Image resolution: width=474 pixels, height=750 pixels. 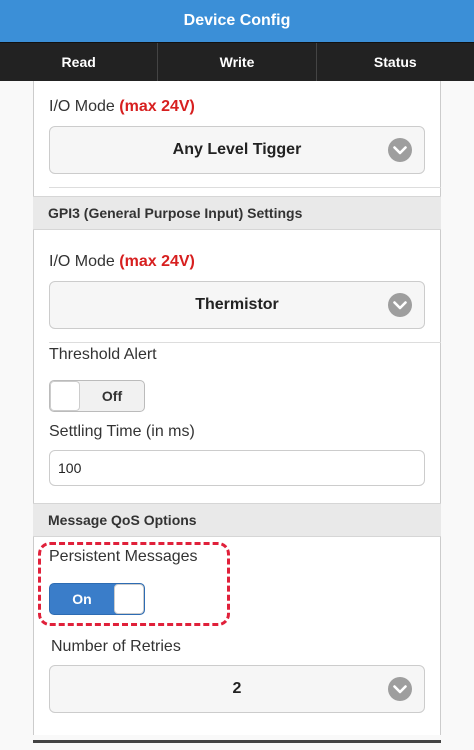 I want to click on persistent-messages-toggle: On, so click(x=97, y=599).